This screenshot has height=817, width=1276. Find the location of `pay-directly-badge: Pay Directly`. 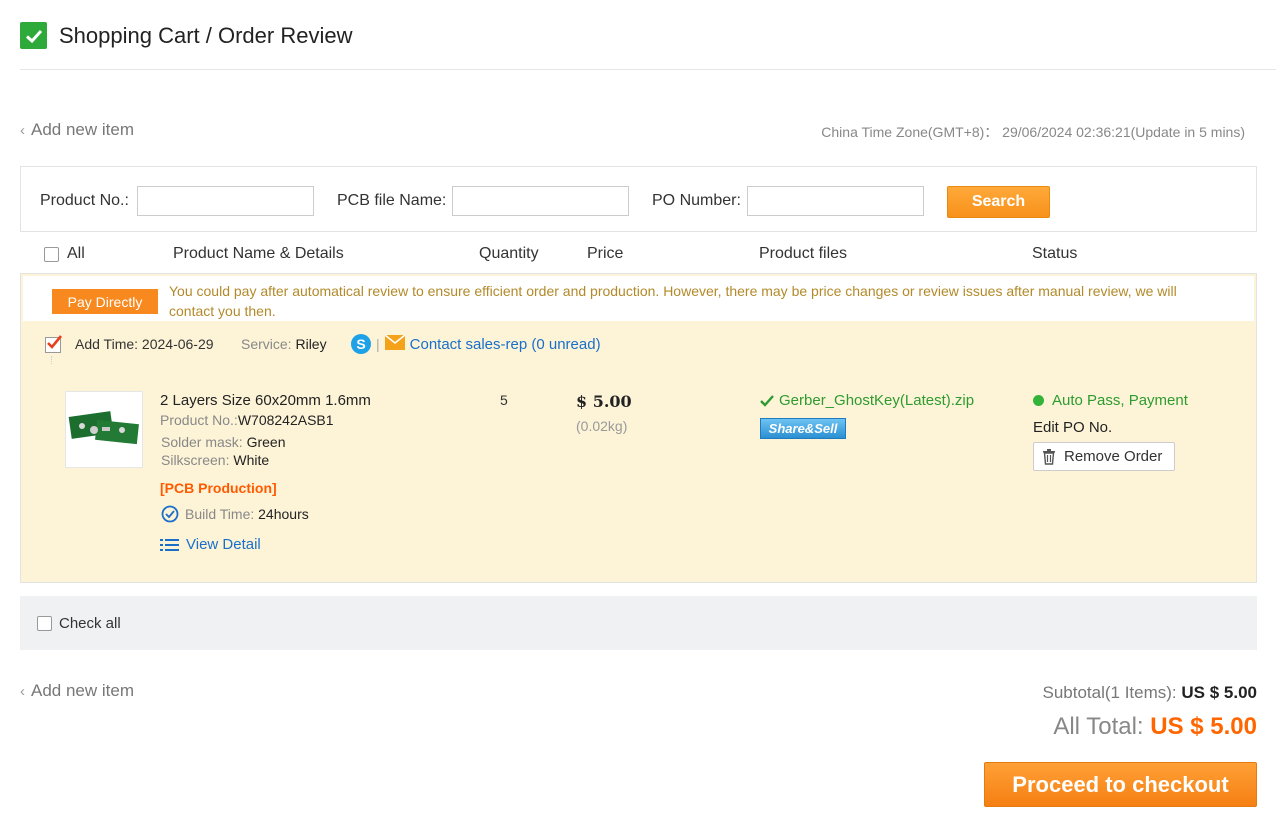

pay-directly-badge: Pay Directly is located at coordinates (105, 301).